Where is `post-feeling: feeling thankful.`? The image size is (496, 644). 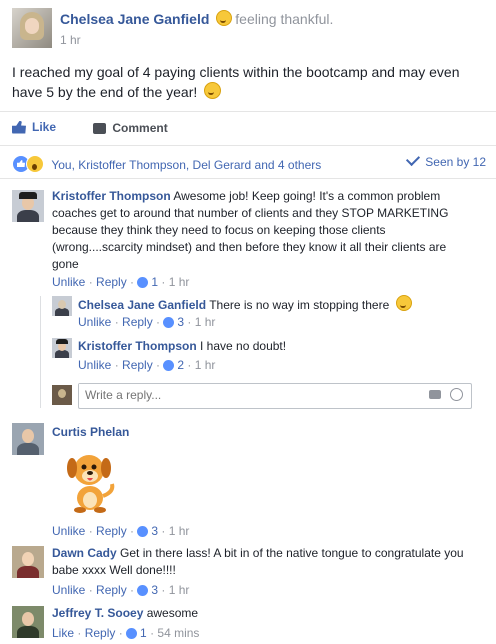 post-feeling: feeling thankful. is located at coordinates (284, 19).